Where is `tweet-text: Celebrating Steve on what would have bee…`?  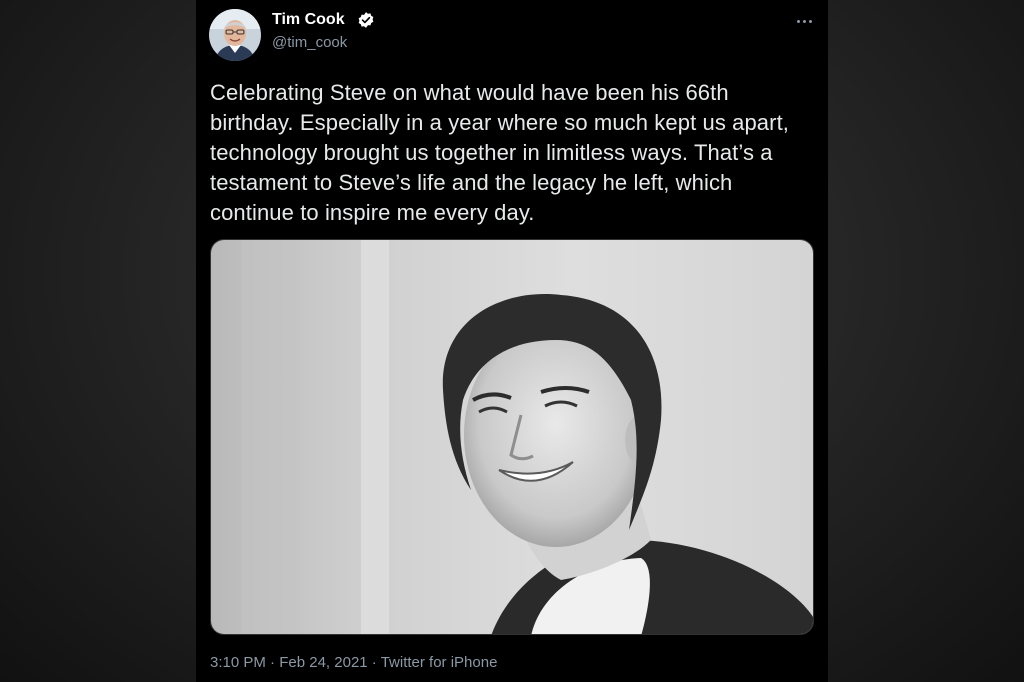 tweet-text: Celebrating Steve on what would have bee… is located at coordinates (499, 152).